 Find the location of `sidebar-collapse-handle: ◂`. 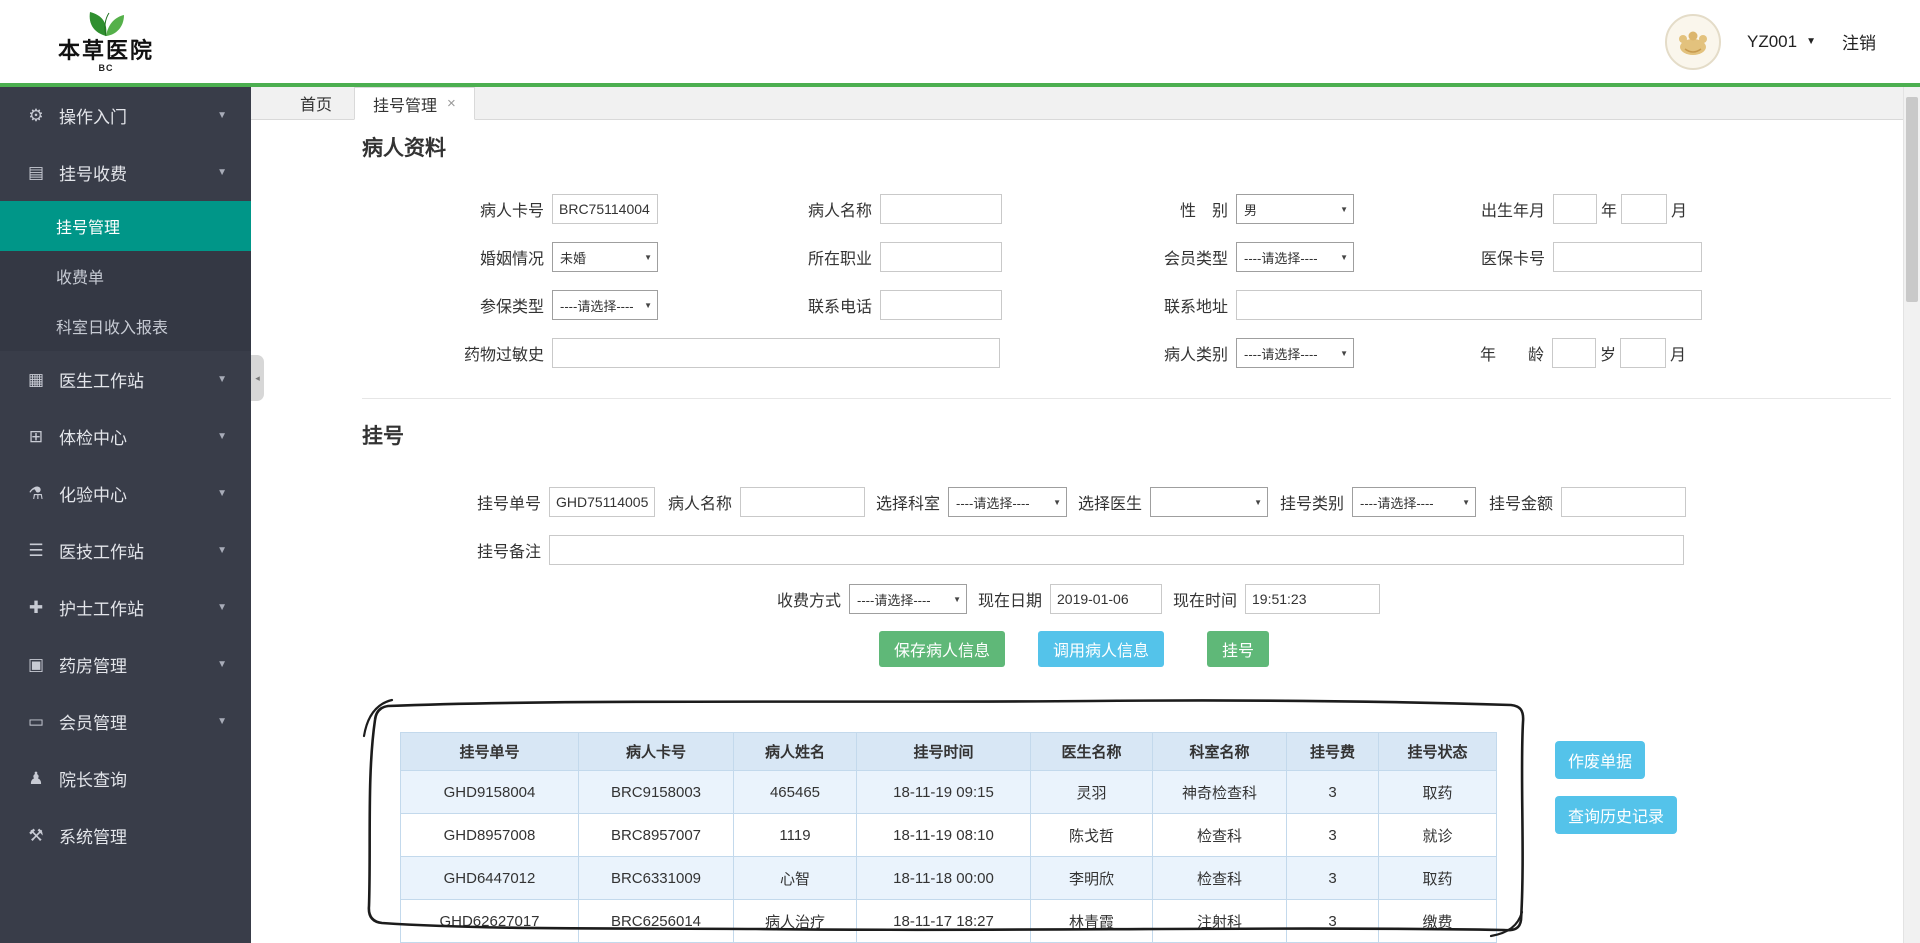

sidebar-collapse-handle: ◂ is located at coordinates (257, 378).